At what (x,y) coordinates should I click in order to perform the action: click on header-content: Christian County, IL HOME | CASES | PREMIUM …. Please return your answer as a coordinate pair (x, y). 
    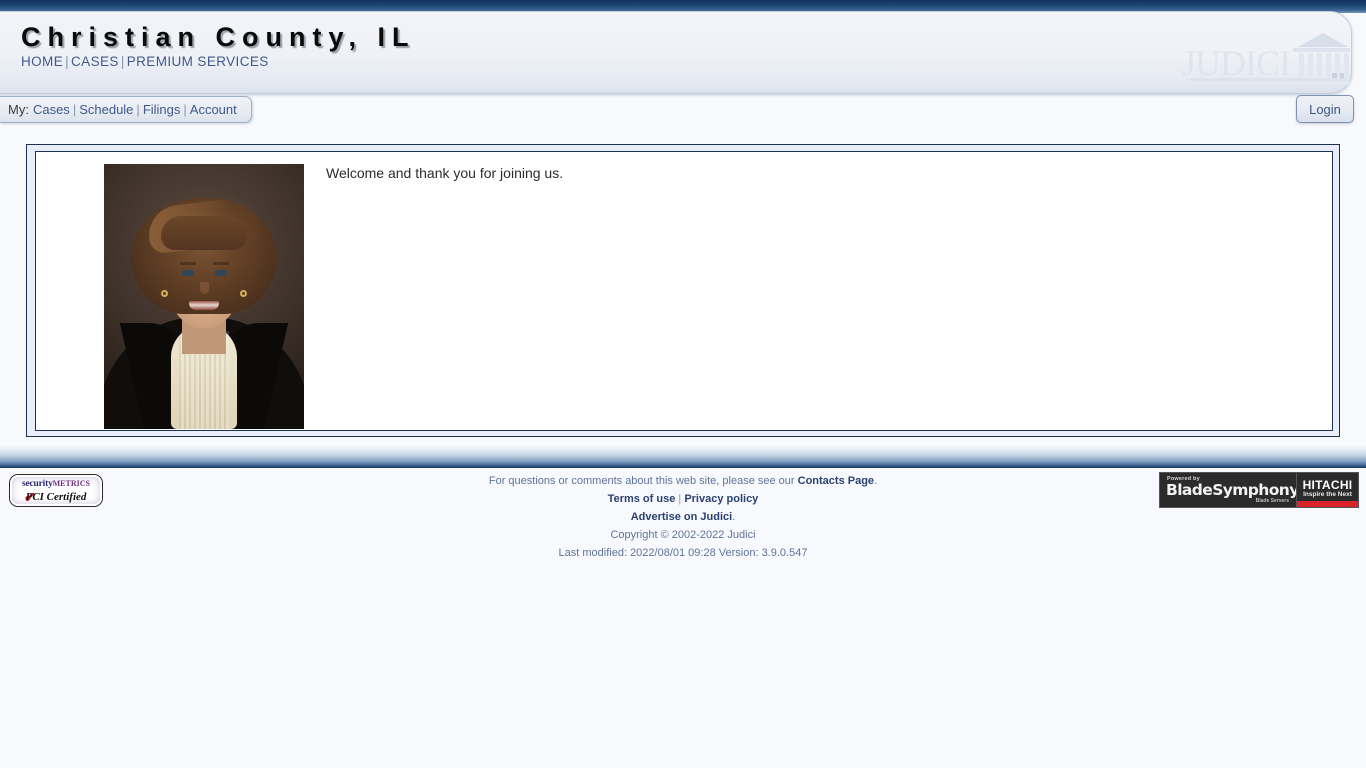
    Looking at the image, I should click on (683, 52).